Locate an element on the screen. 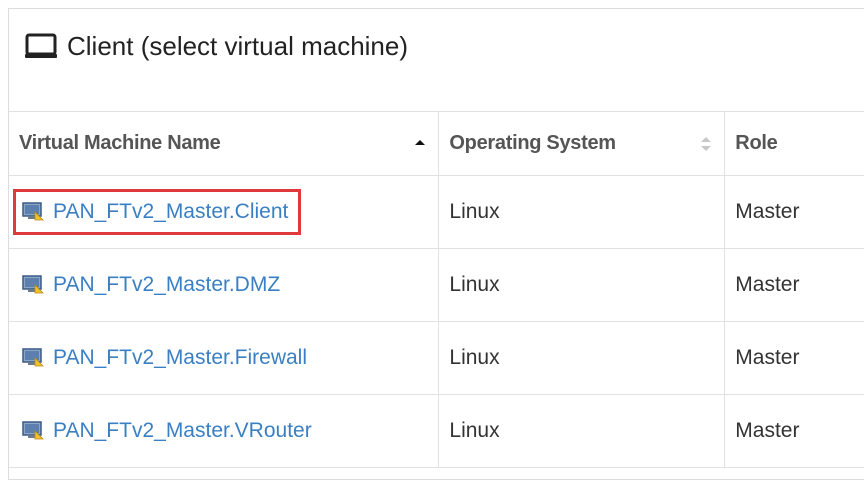 The height and width of the screenshot is (480, 864). vm-name-cell: PAN_FTv2_Master.Firewall is located at coordinates (224, 358).